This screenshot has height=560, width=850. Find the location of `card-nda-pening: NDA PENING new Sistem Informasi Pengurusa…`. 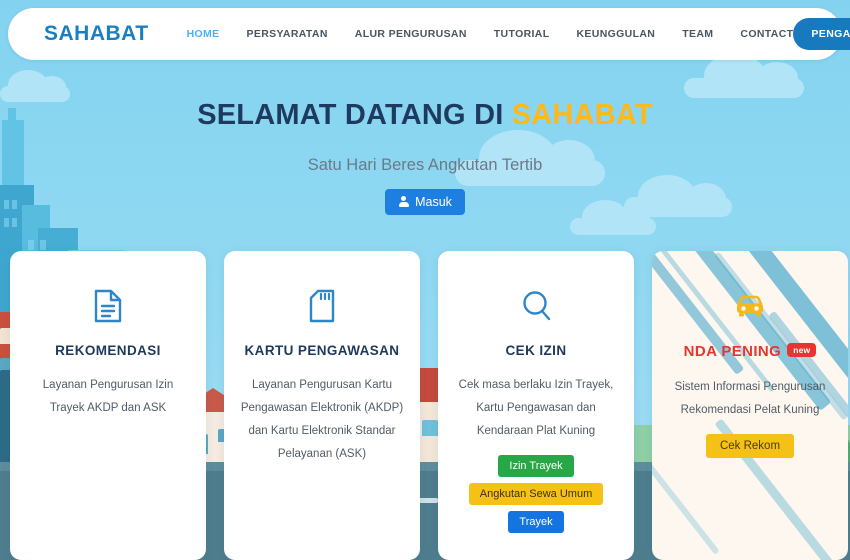

card-nda-pening: NDA PENING new Sistem Informasi Pengurusa… is located at coordinates (750, 405).